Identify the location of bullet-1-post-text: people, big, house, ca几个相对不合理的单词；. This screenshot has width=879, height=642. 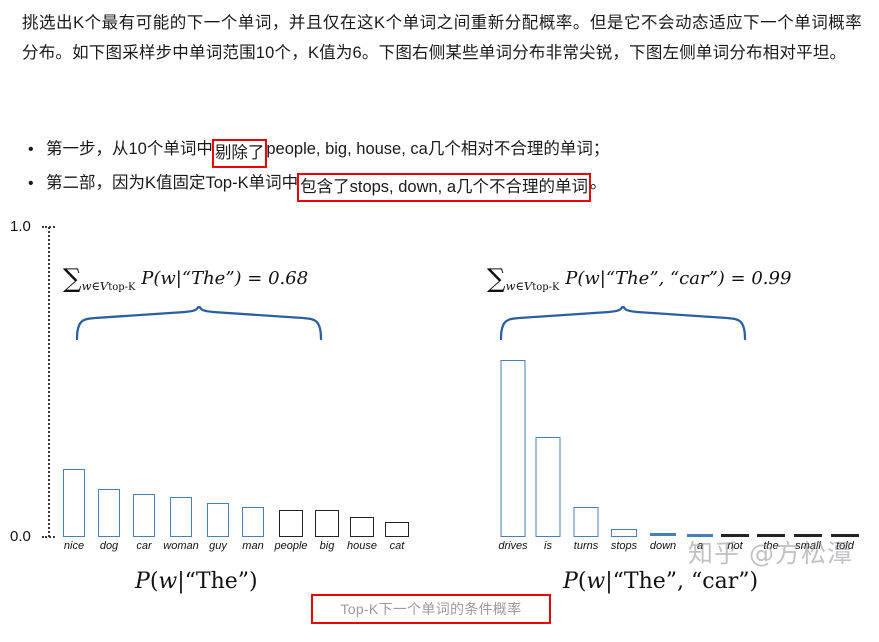
(438, 149).